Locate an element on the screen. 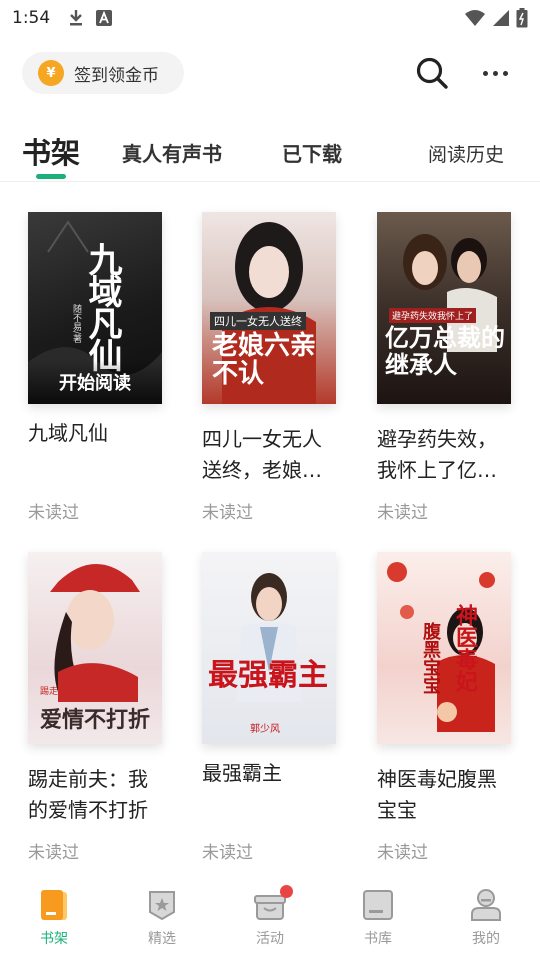  cover-title: 神医毒妃 is located at coordinates (465, 648).